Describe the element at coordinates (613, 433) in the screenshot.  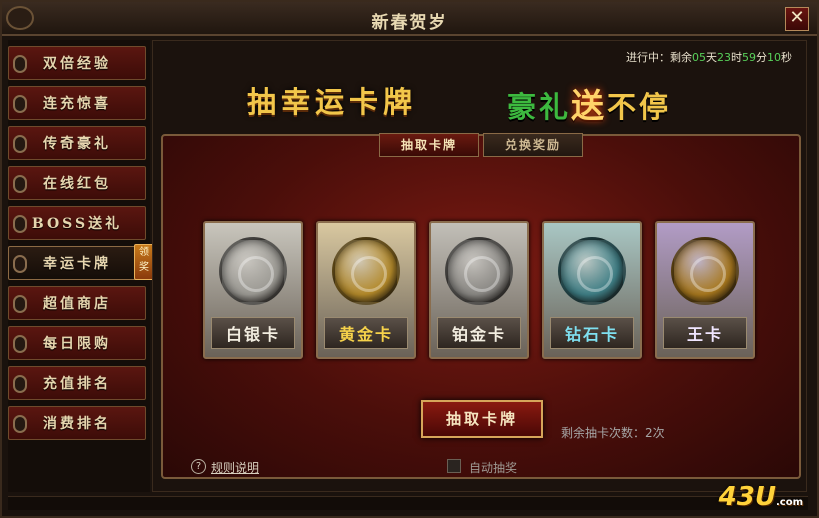
I see `remaining-draws: 剩余抽卡次数：2次` at that location.